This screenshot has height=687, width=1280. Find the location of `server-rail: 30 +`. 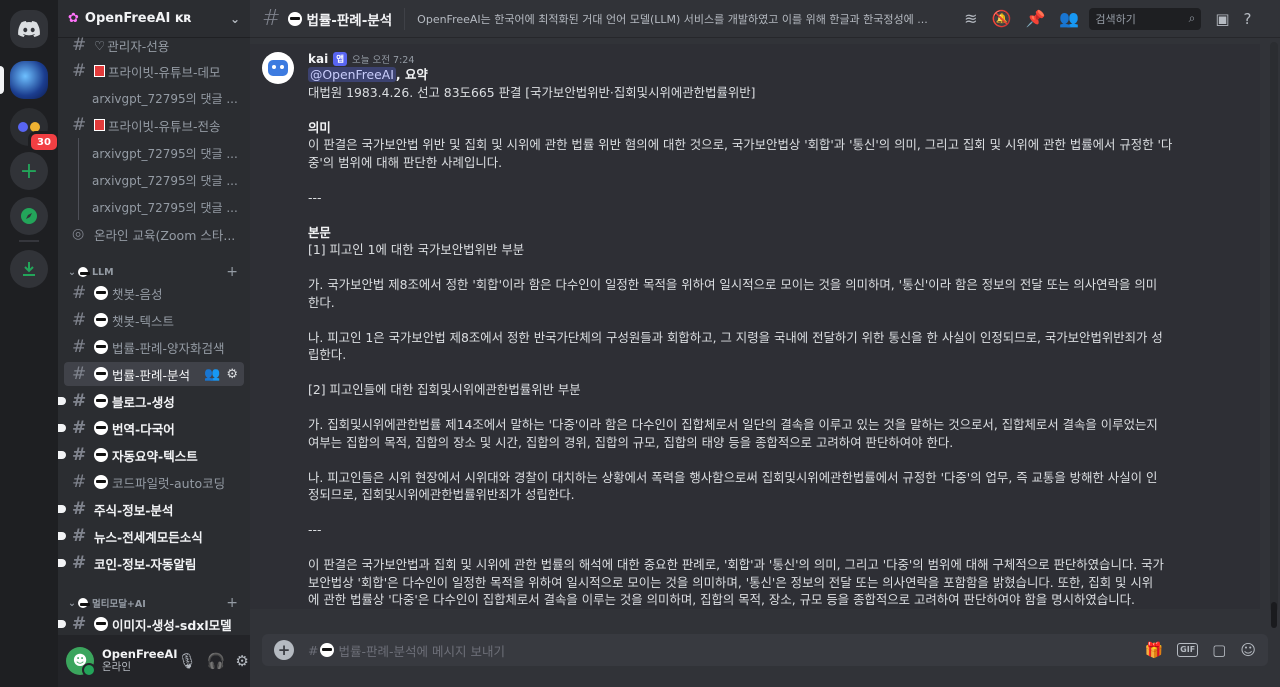

server-rail: 30 + is located at coordinates (30, 343).